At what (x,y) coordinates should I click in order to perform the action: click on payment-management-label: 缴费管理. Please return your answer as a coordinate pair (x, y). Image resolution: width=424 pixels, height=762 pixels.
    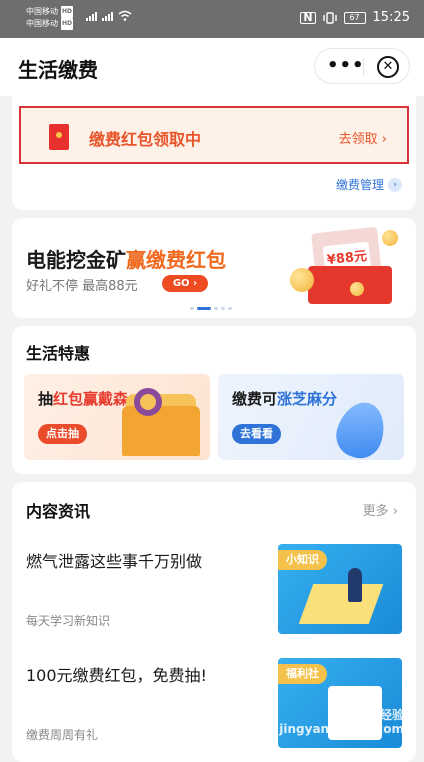
    Looking at the image, I should click on (359, 185).